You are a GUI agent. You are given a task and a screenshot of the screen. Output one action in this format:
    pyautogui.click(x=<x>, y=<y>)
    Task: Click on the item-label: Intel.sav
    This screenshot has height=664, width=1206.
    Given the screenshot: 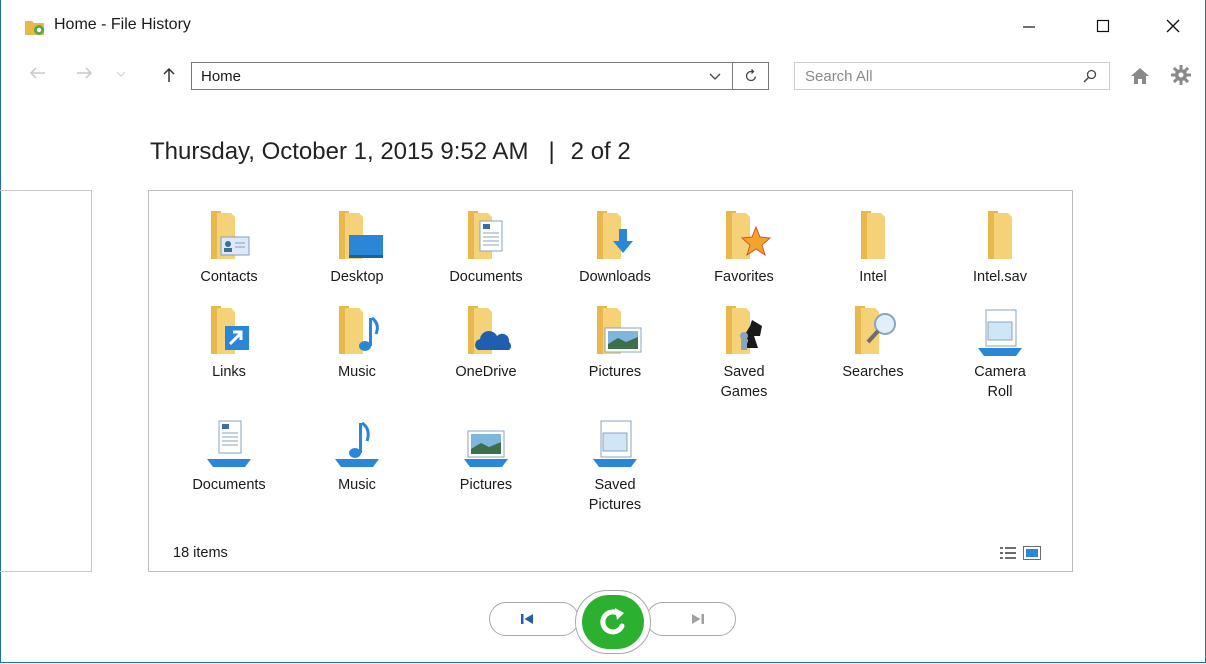 What is the action you would take?
    pyautogui.click(x=1000, y=277)
    